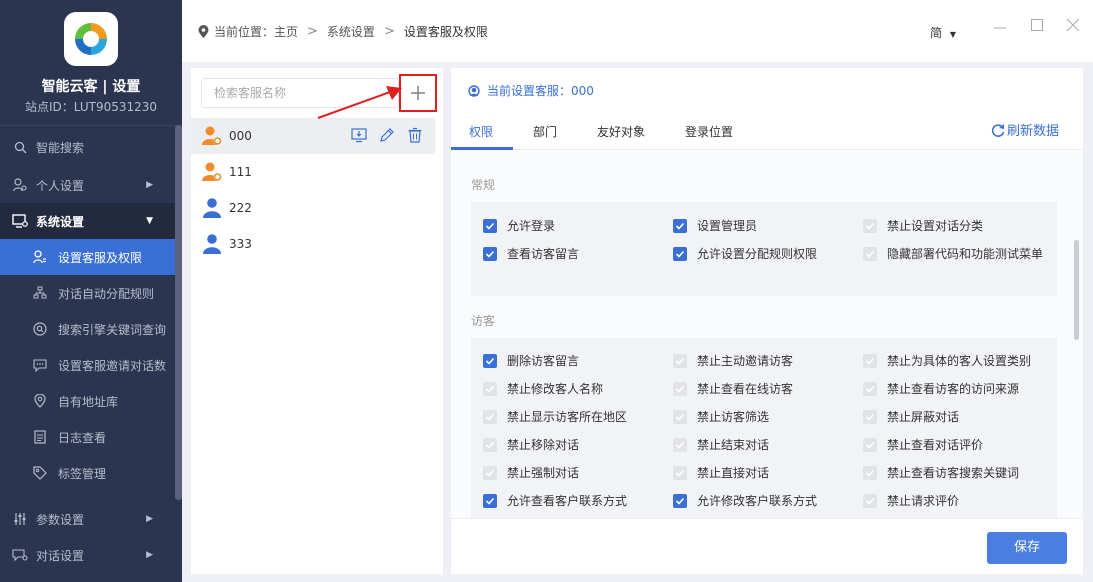  Describe the element at coordinates (953, 361) in the screenshot. I see `permission-option: 禁止为具体的客人设置类别` at that location.